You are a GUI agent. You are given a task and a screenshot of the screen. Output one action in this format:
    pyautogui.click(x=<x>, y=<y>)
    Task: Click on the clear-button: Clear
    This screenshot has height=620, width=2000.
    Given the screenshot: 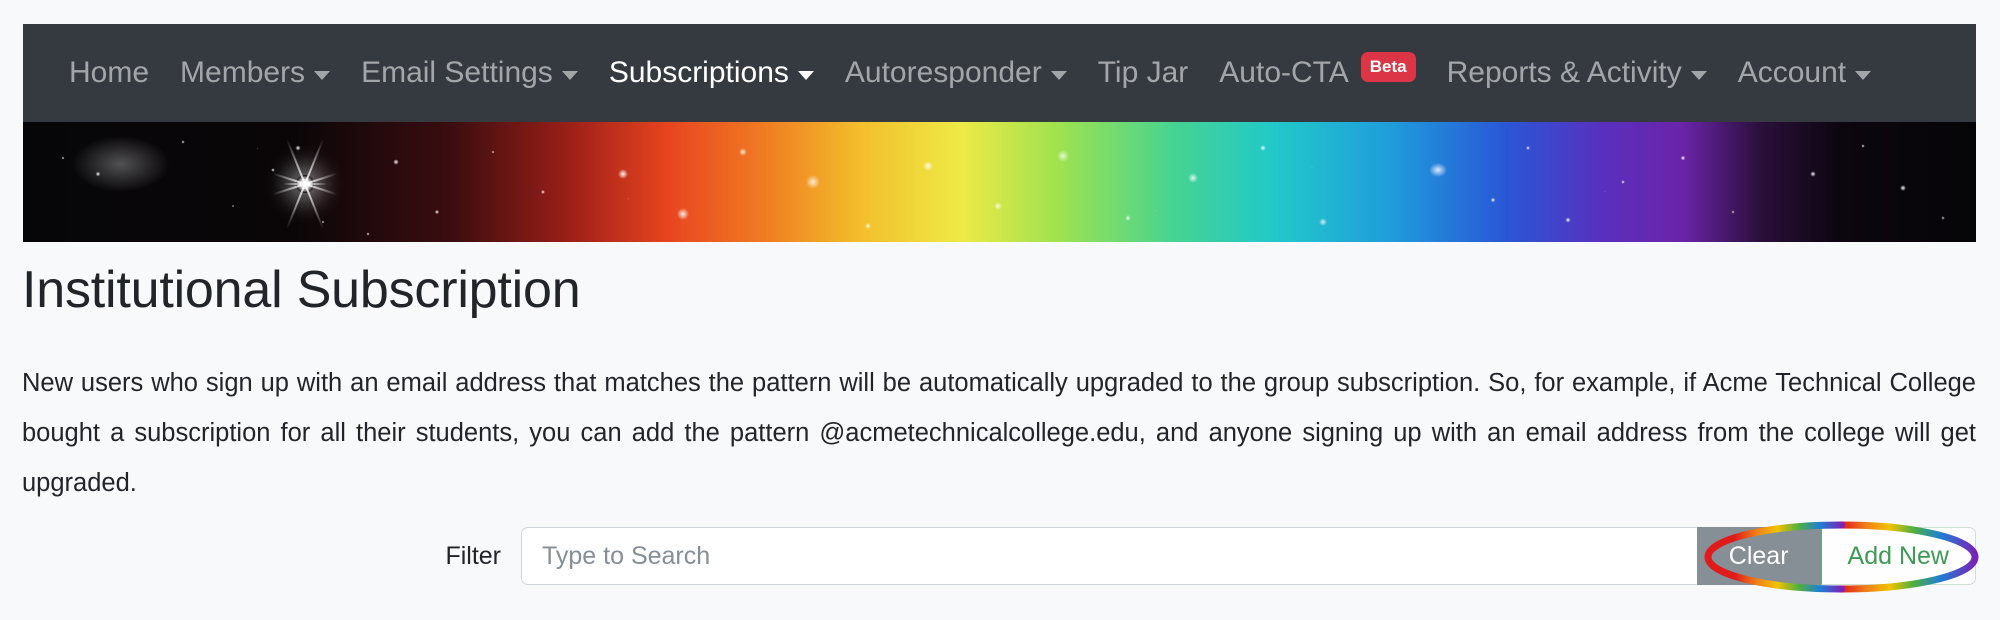 What is the action you would take?
    pyautogui.click(x=1758, y=556)
    